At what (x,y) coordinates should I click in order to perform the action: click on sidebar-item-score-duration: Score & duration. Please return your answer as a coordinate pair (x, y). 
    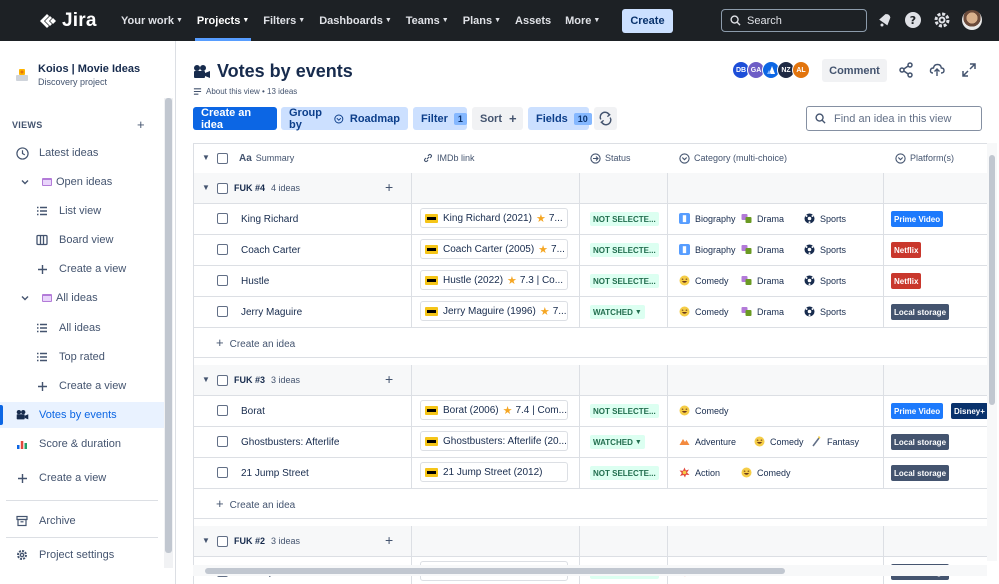
    Looking at the image, I should click on (82, 444).